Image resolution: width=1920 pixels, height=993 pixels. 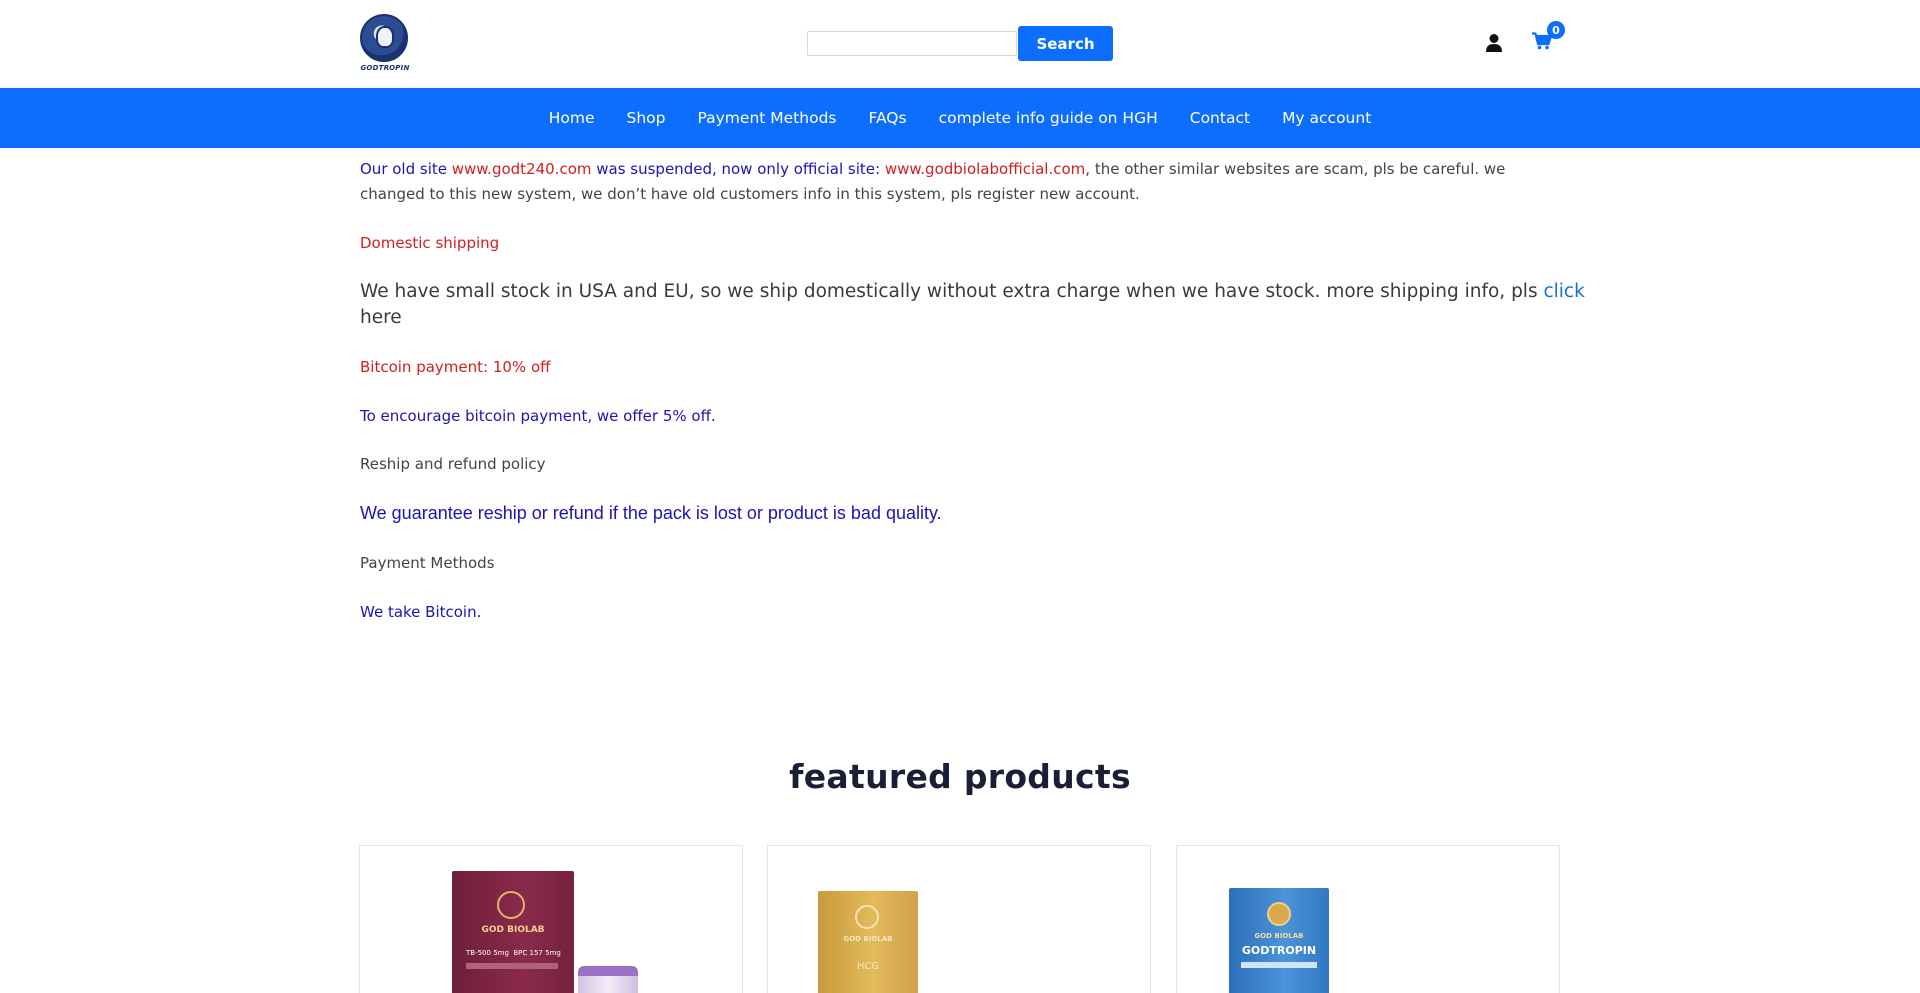 What do you see at coordinates (738, 169) in the screenshot?
I see `notice-text: was suspended, now only official site:` at bounding box center [738, 169].